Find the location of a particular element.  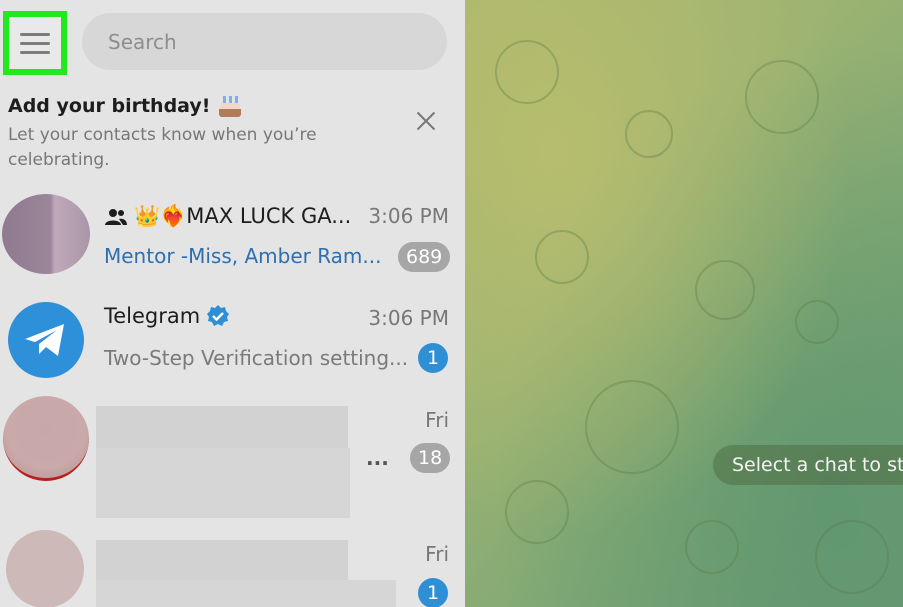

telegram-avatar is located at coordinates (46, 340).